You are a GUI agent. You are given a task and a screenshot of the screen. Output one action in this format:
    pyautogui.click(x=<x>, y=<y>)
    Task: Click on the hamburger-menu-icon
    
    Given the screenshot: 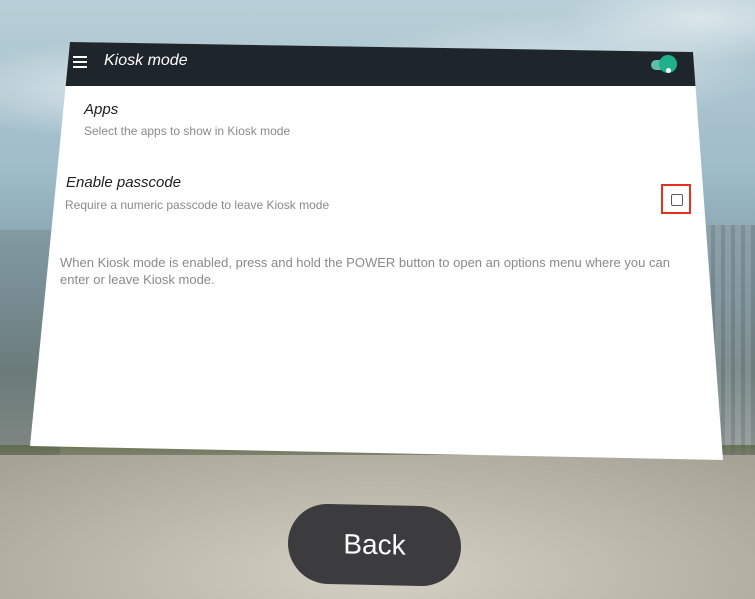 What is the action you would take?
    pyautogui.click(x=80, y=62)
    